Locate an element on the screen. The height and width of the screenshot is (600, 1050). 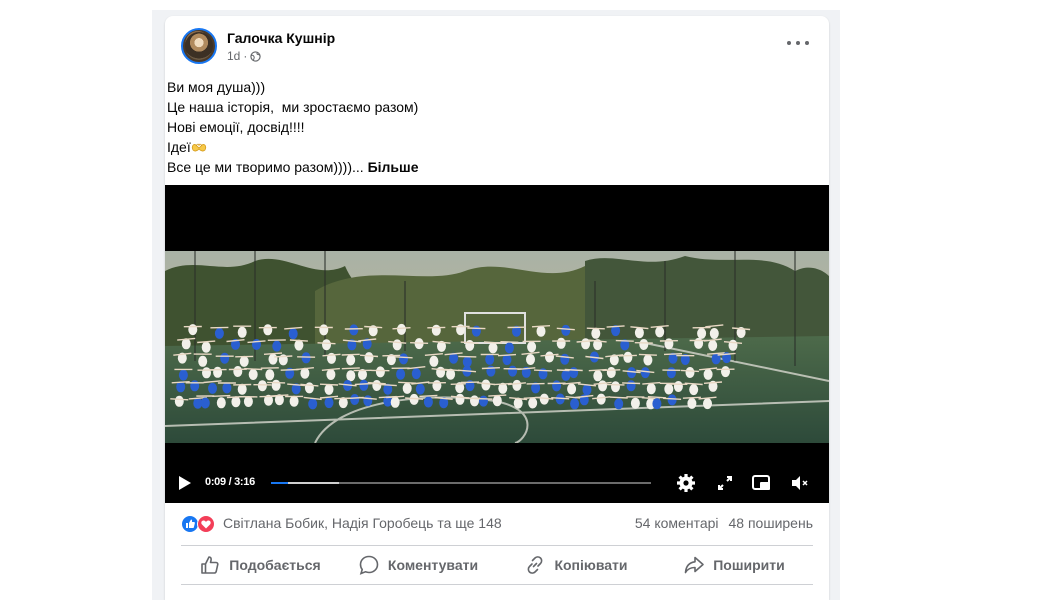
post-text-line-emoji: Ідеї is located at coordinates (293, 147).